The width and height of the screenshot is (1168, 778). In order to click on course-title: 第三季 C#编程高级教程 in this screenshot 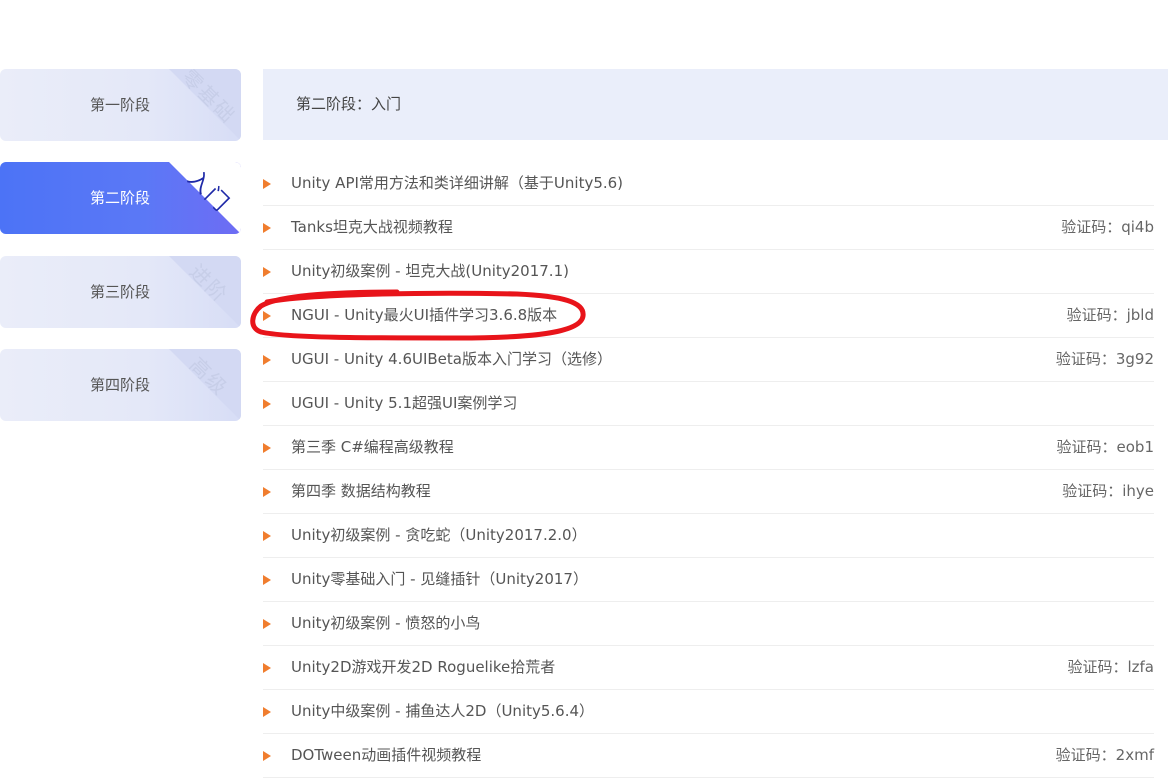, I will do `click(372, 447)`.